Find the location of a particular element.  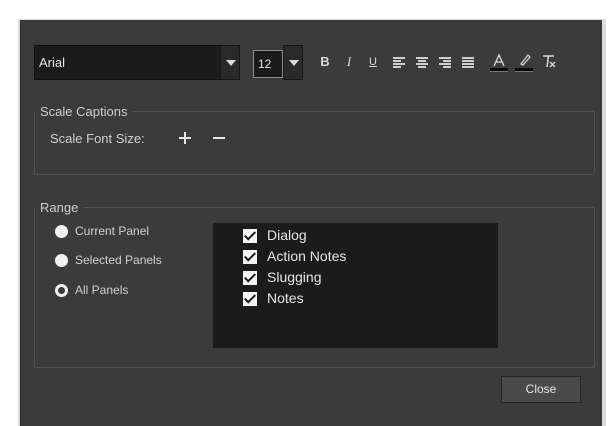

scale-captions-title: Scale Captions is located at coordinates (84, 111).